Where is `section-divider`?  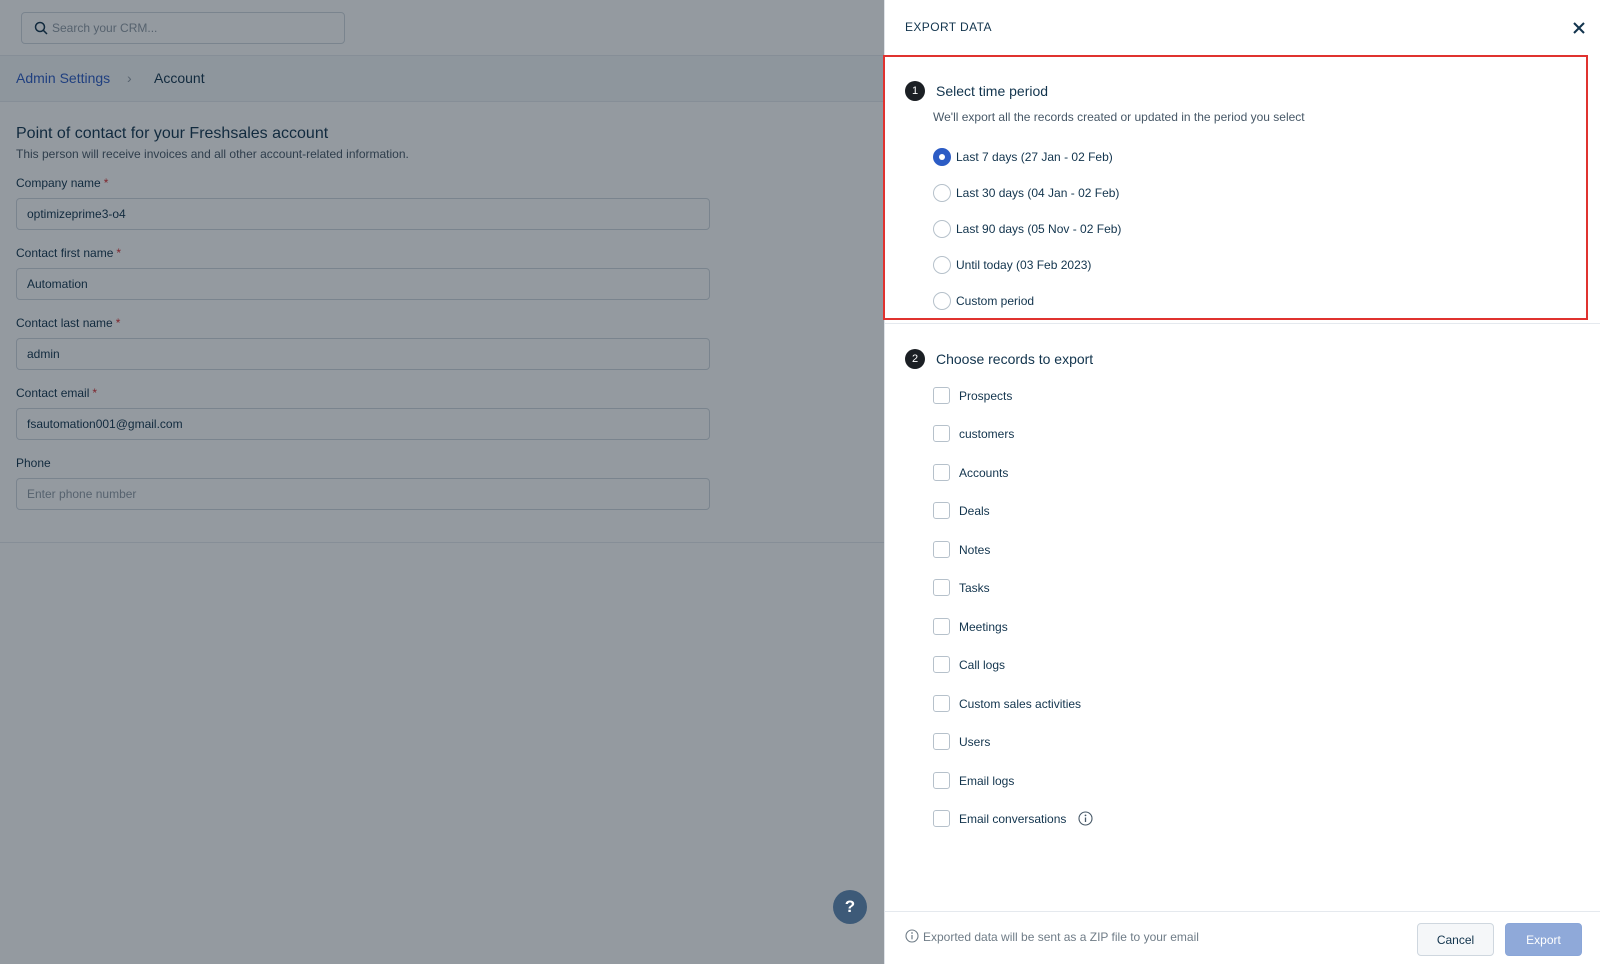
section-divider is located at coordinates (1242, 323).